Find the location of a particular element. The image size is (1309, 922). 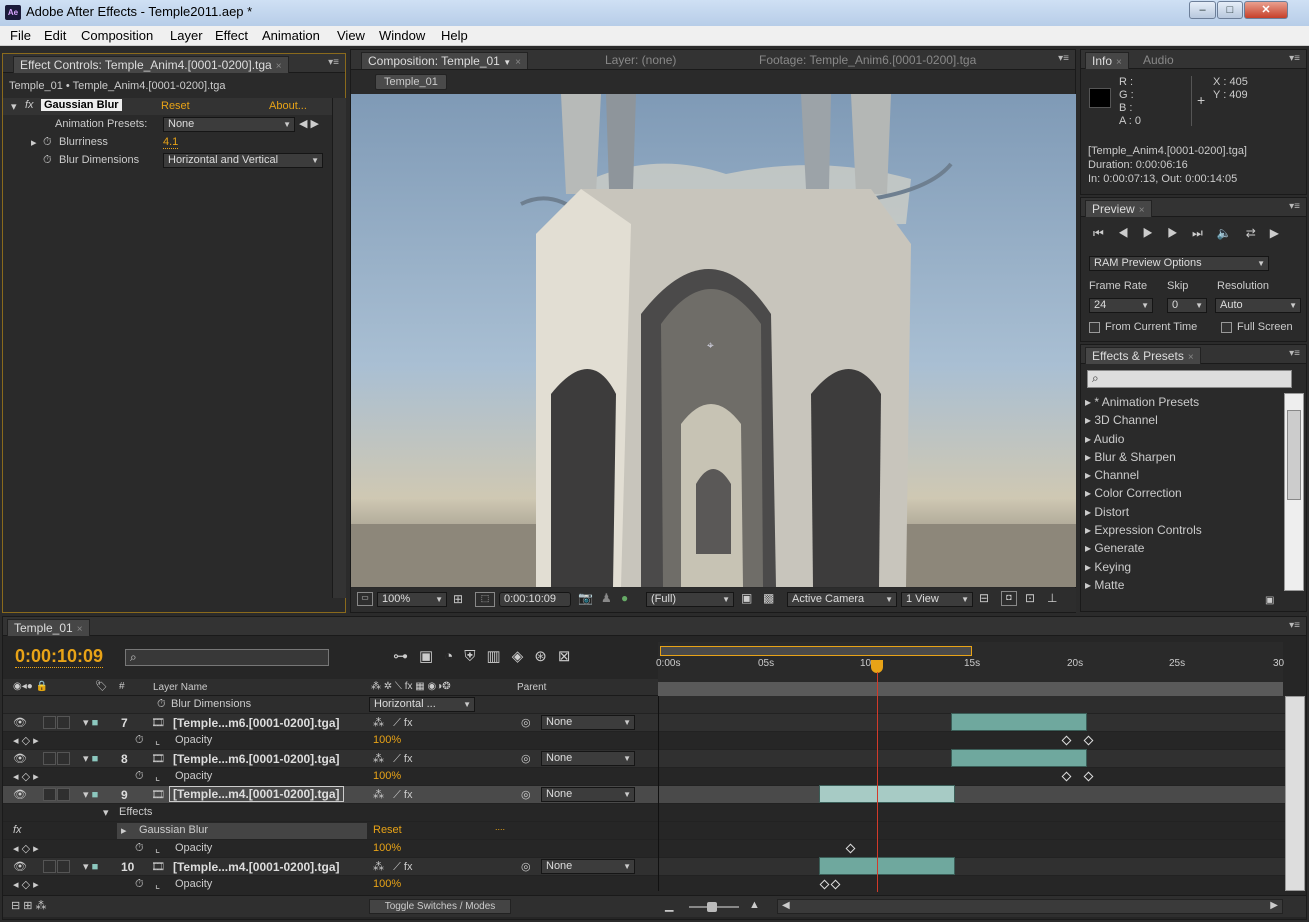

camera-view-select: Active Camera ▼ is located at coordinates (842, 599).